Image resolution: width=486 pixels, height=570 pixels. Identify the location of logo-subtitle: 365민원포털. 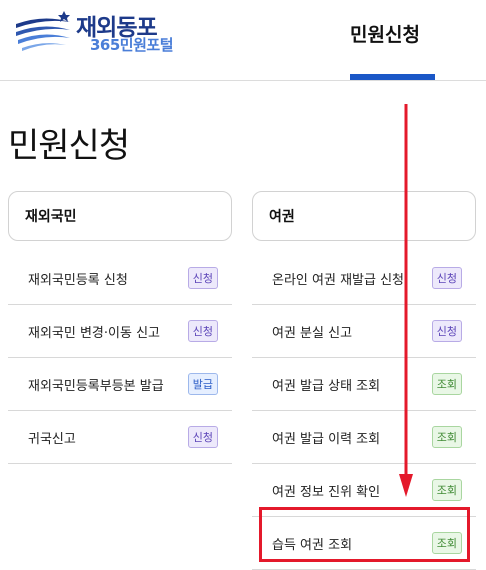
(132, 45).